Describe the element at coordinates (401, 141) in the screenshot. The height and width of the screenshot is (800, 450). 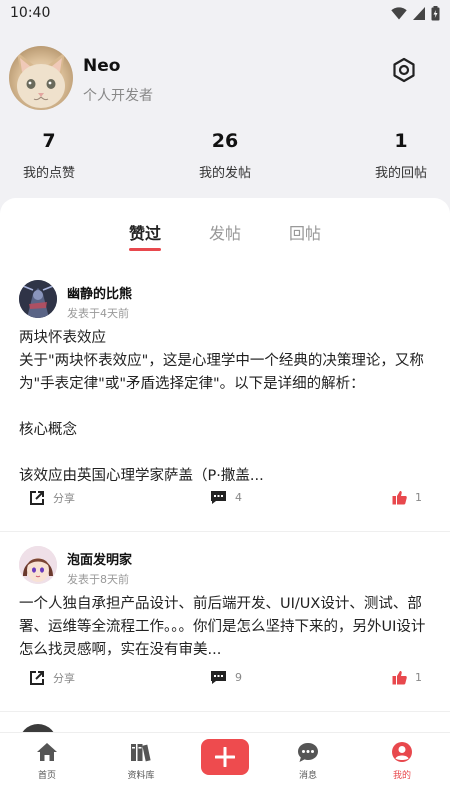
I see `stat-value: 1` at that location.